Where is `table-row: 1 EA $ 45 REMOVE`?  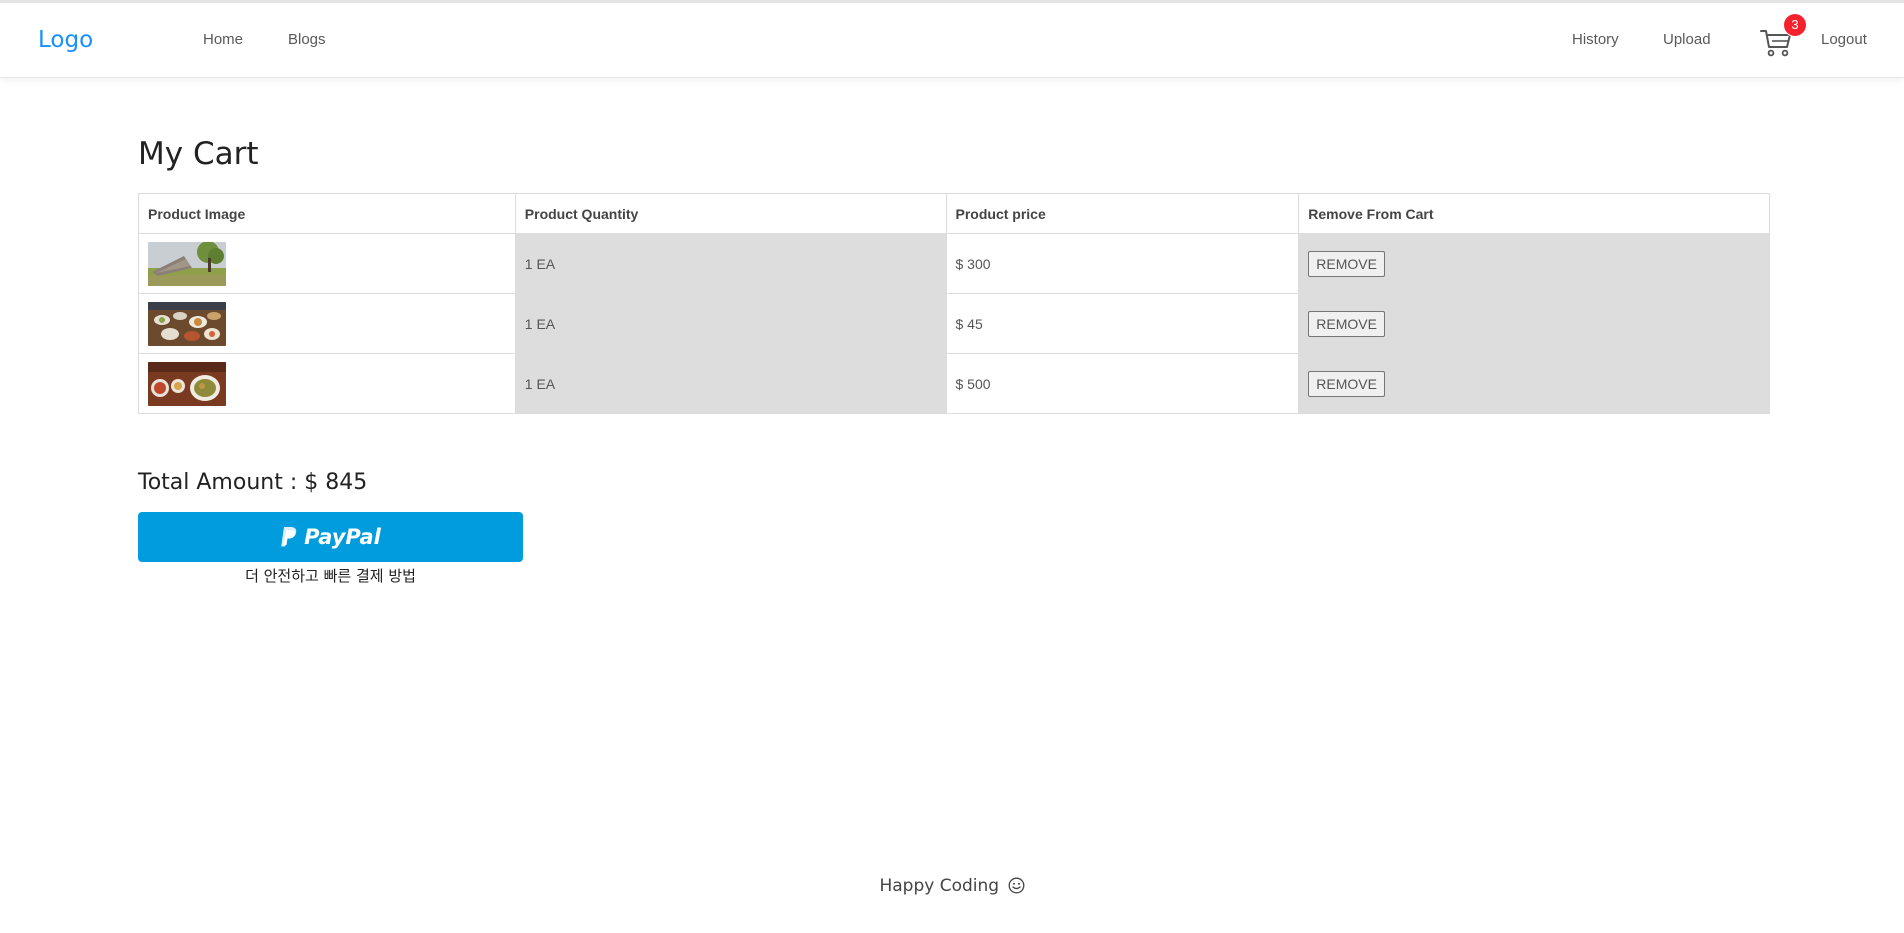 table-row: 1 EA $ 45 REMOVE is located at coordinates (954, 323).